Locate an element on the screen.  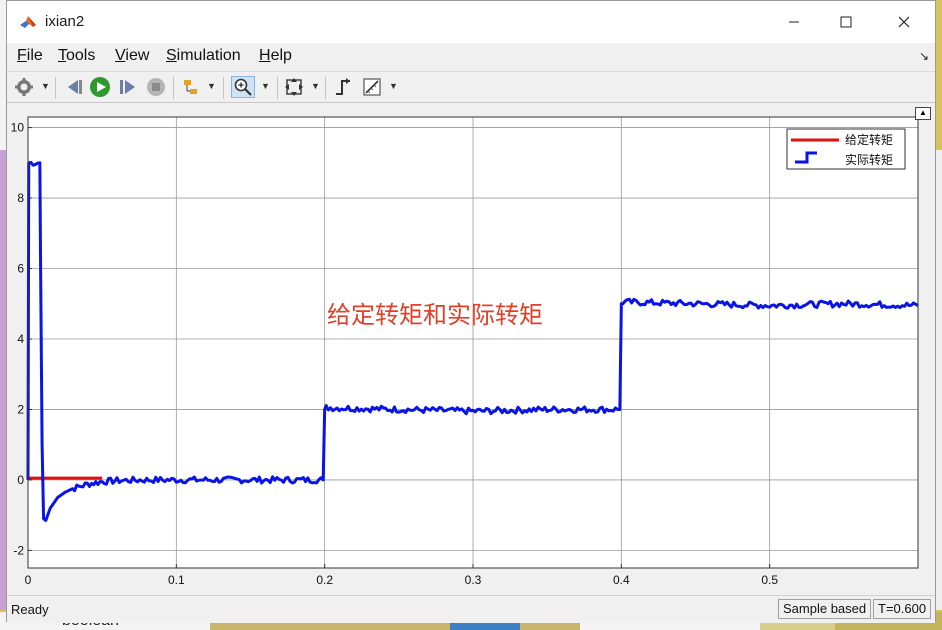
menu-file-label: ile is located at coordinates (34, 55).